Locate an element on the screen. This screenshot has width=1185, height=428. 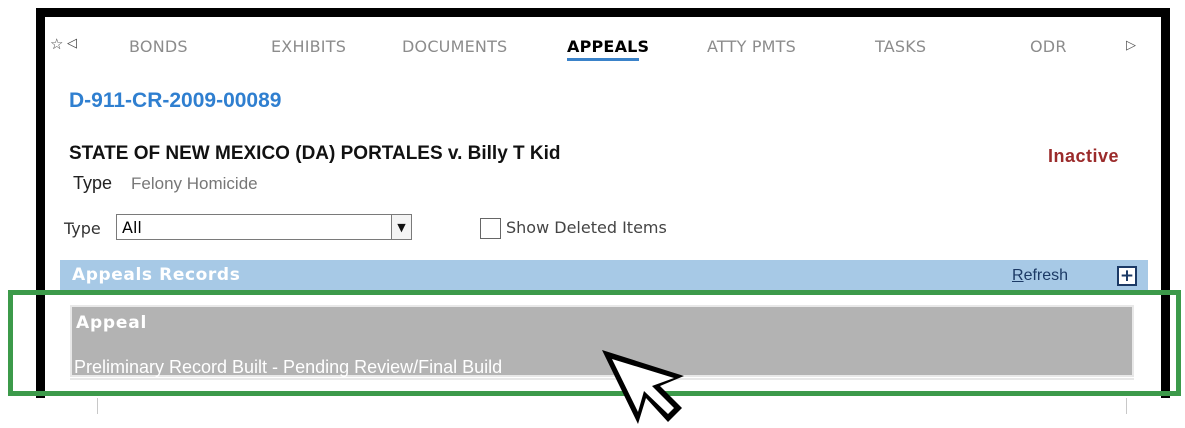
tab-appeals: APPEALS is located at coordinates (608, 46).